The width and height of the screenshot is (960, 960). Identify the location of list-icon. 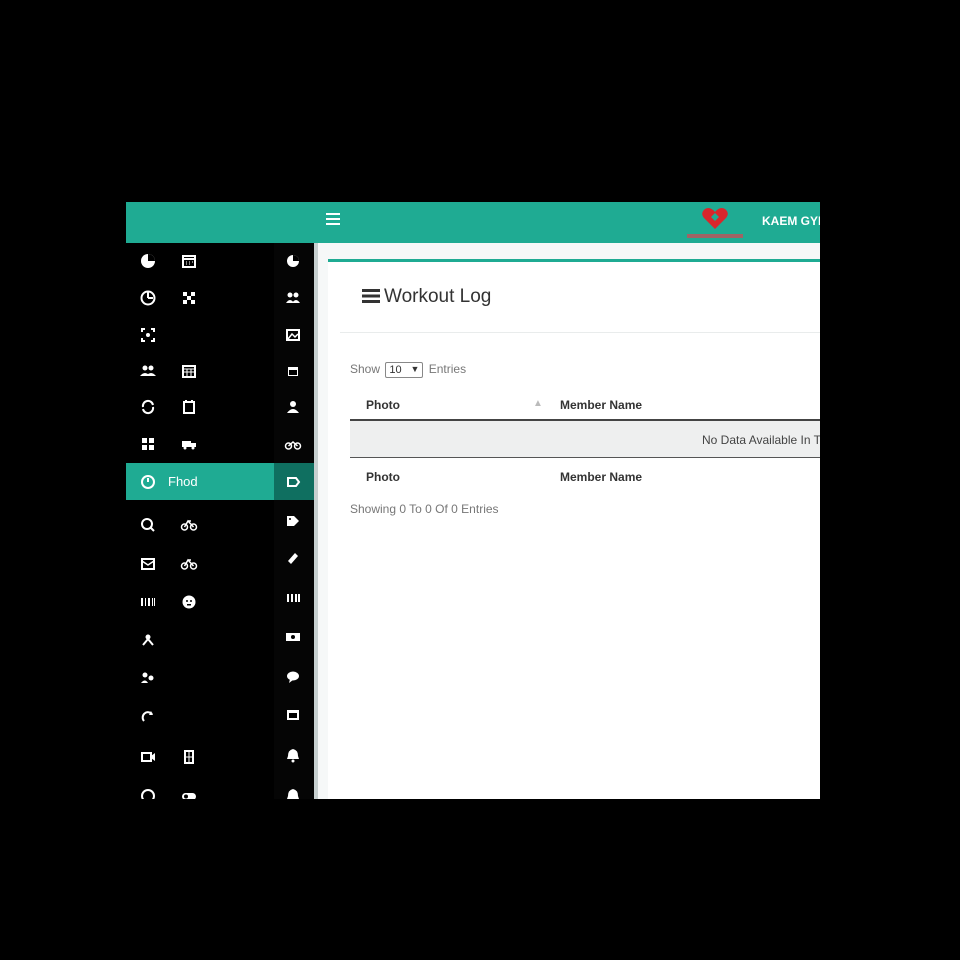
(371, 295).